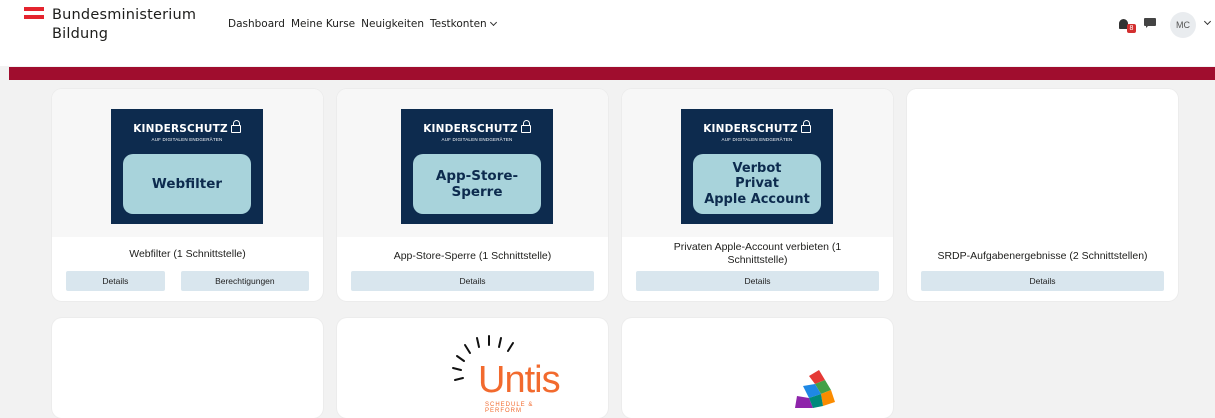 The height and width of the screenshot is (418, 1215). What do you see at coordinates (124, 25) in the screenshot?
I see `site-logo: Bundesministerium Bildung` at bounding box center [124, 25].